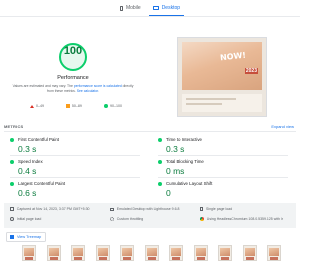  I want to click on metric-value: 0.6 s, so click(27, 193).